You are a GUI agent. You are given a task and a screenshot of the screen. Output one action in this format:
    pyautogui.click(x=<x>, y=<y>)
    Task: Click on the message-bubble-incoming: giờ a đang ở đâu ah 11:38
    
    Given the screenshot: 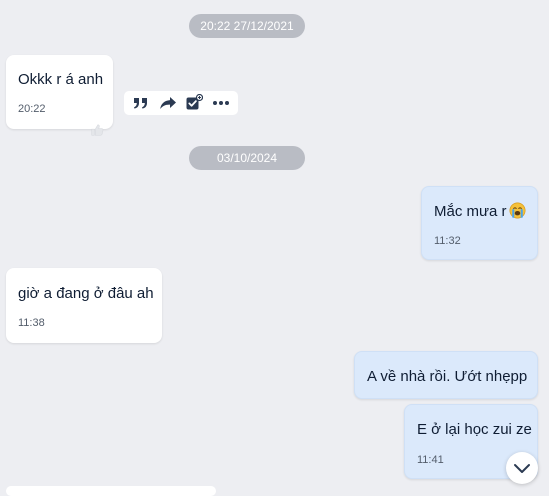 What is the action you would take?
    pyautogui.click(x=84, y=305)
    